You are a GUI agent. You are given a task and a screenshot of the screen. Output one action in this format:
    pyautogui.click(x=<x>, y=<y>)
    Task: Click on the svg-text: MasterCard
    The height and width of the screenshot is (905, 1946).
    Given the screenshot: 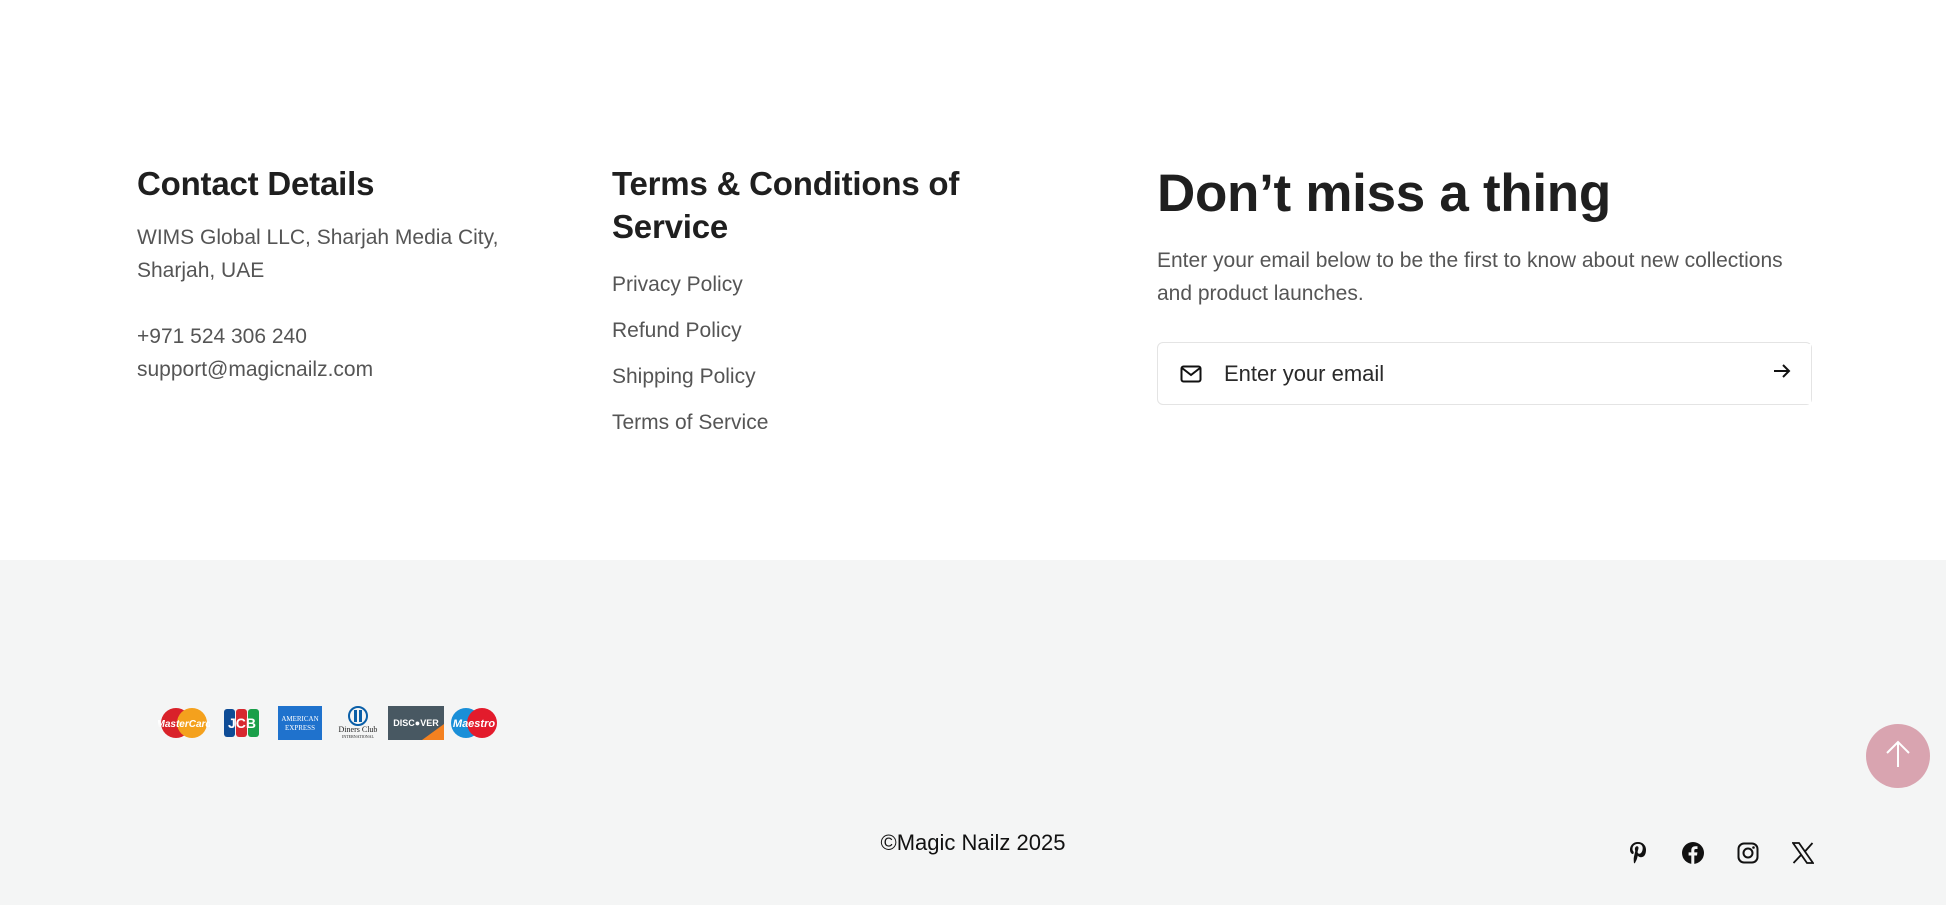 What is the action you would take?
    pyautogui.click(x=184, y=724)
    